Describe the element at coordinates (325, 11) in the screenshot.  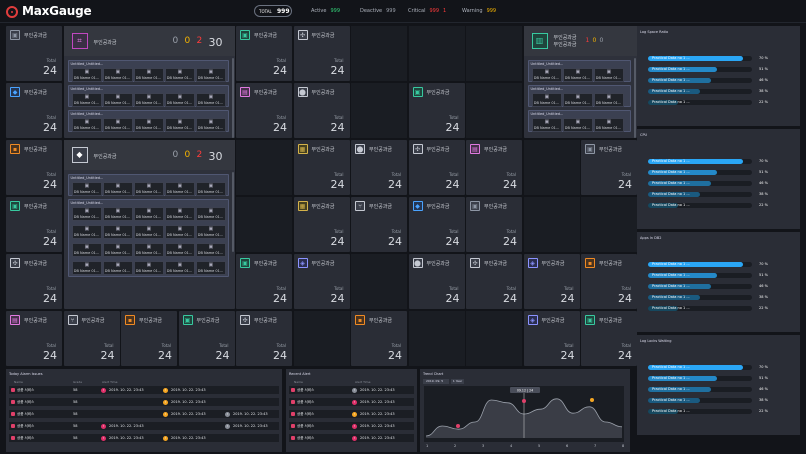
I see `stat-active: Active 999` at that location.